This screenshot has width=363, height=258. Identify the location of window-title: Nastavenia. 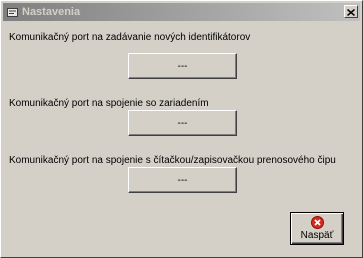
(51, 12).